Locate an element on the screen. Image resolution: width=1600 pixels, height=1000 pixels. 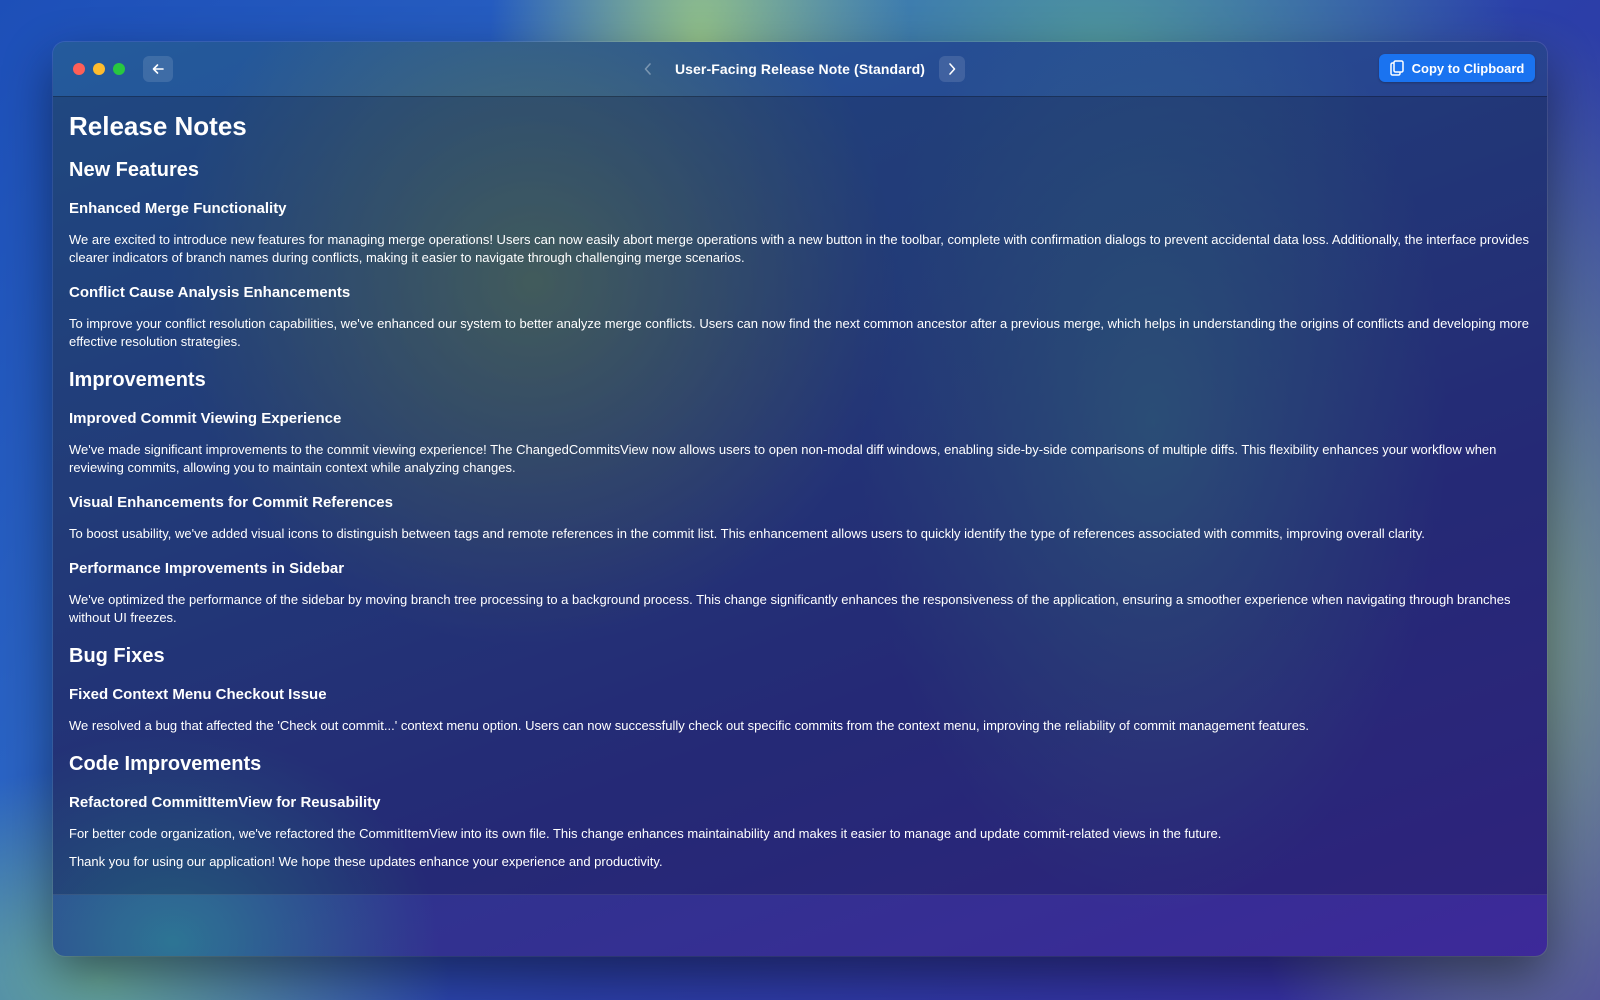
variant-title: User-Facing Release Note (Standard) is located at coordinates (800, 69).